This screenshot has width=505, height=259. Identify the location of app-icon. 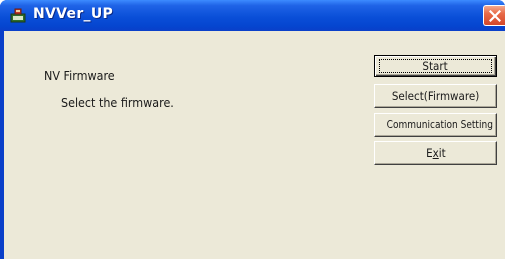
(18, 15).